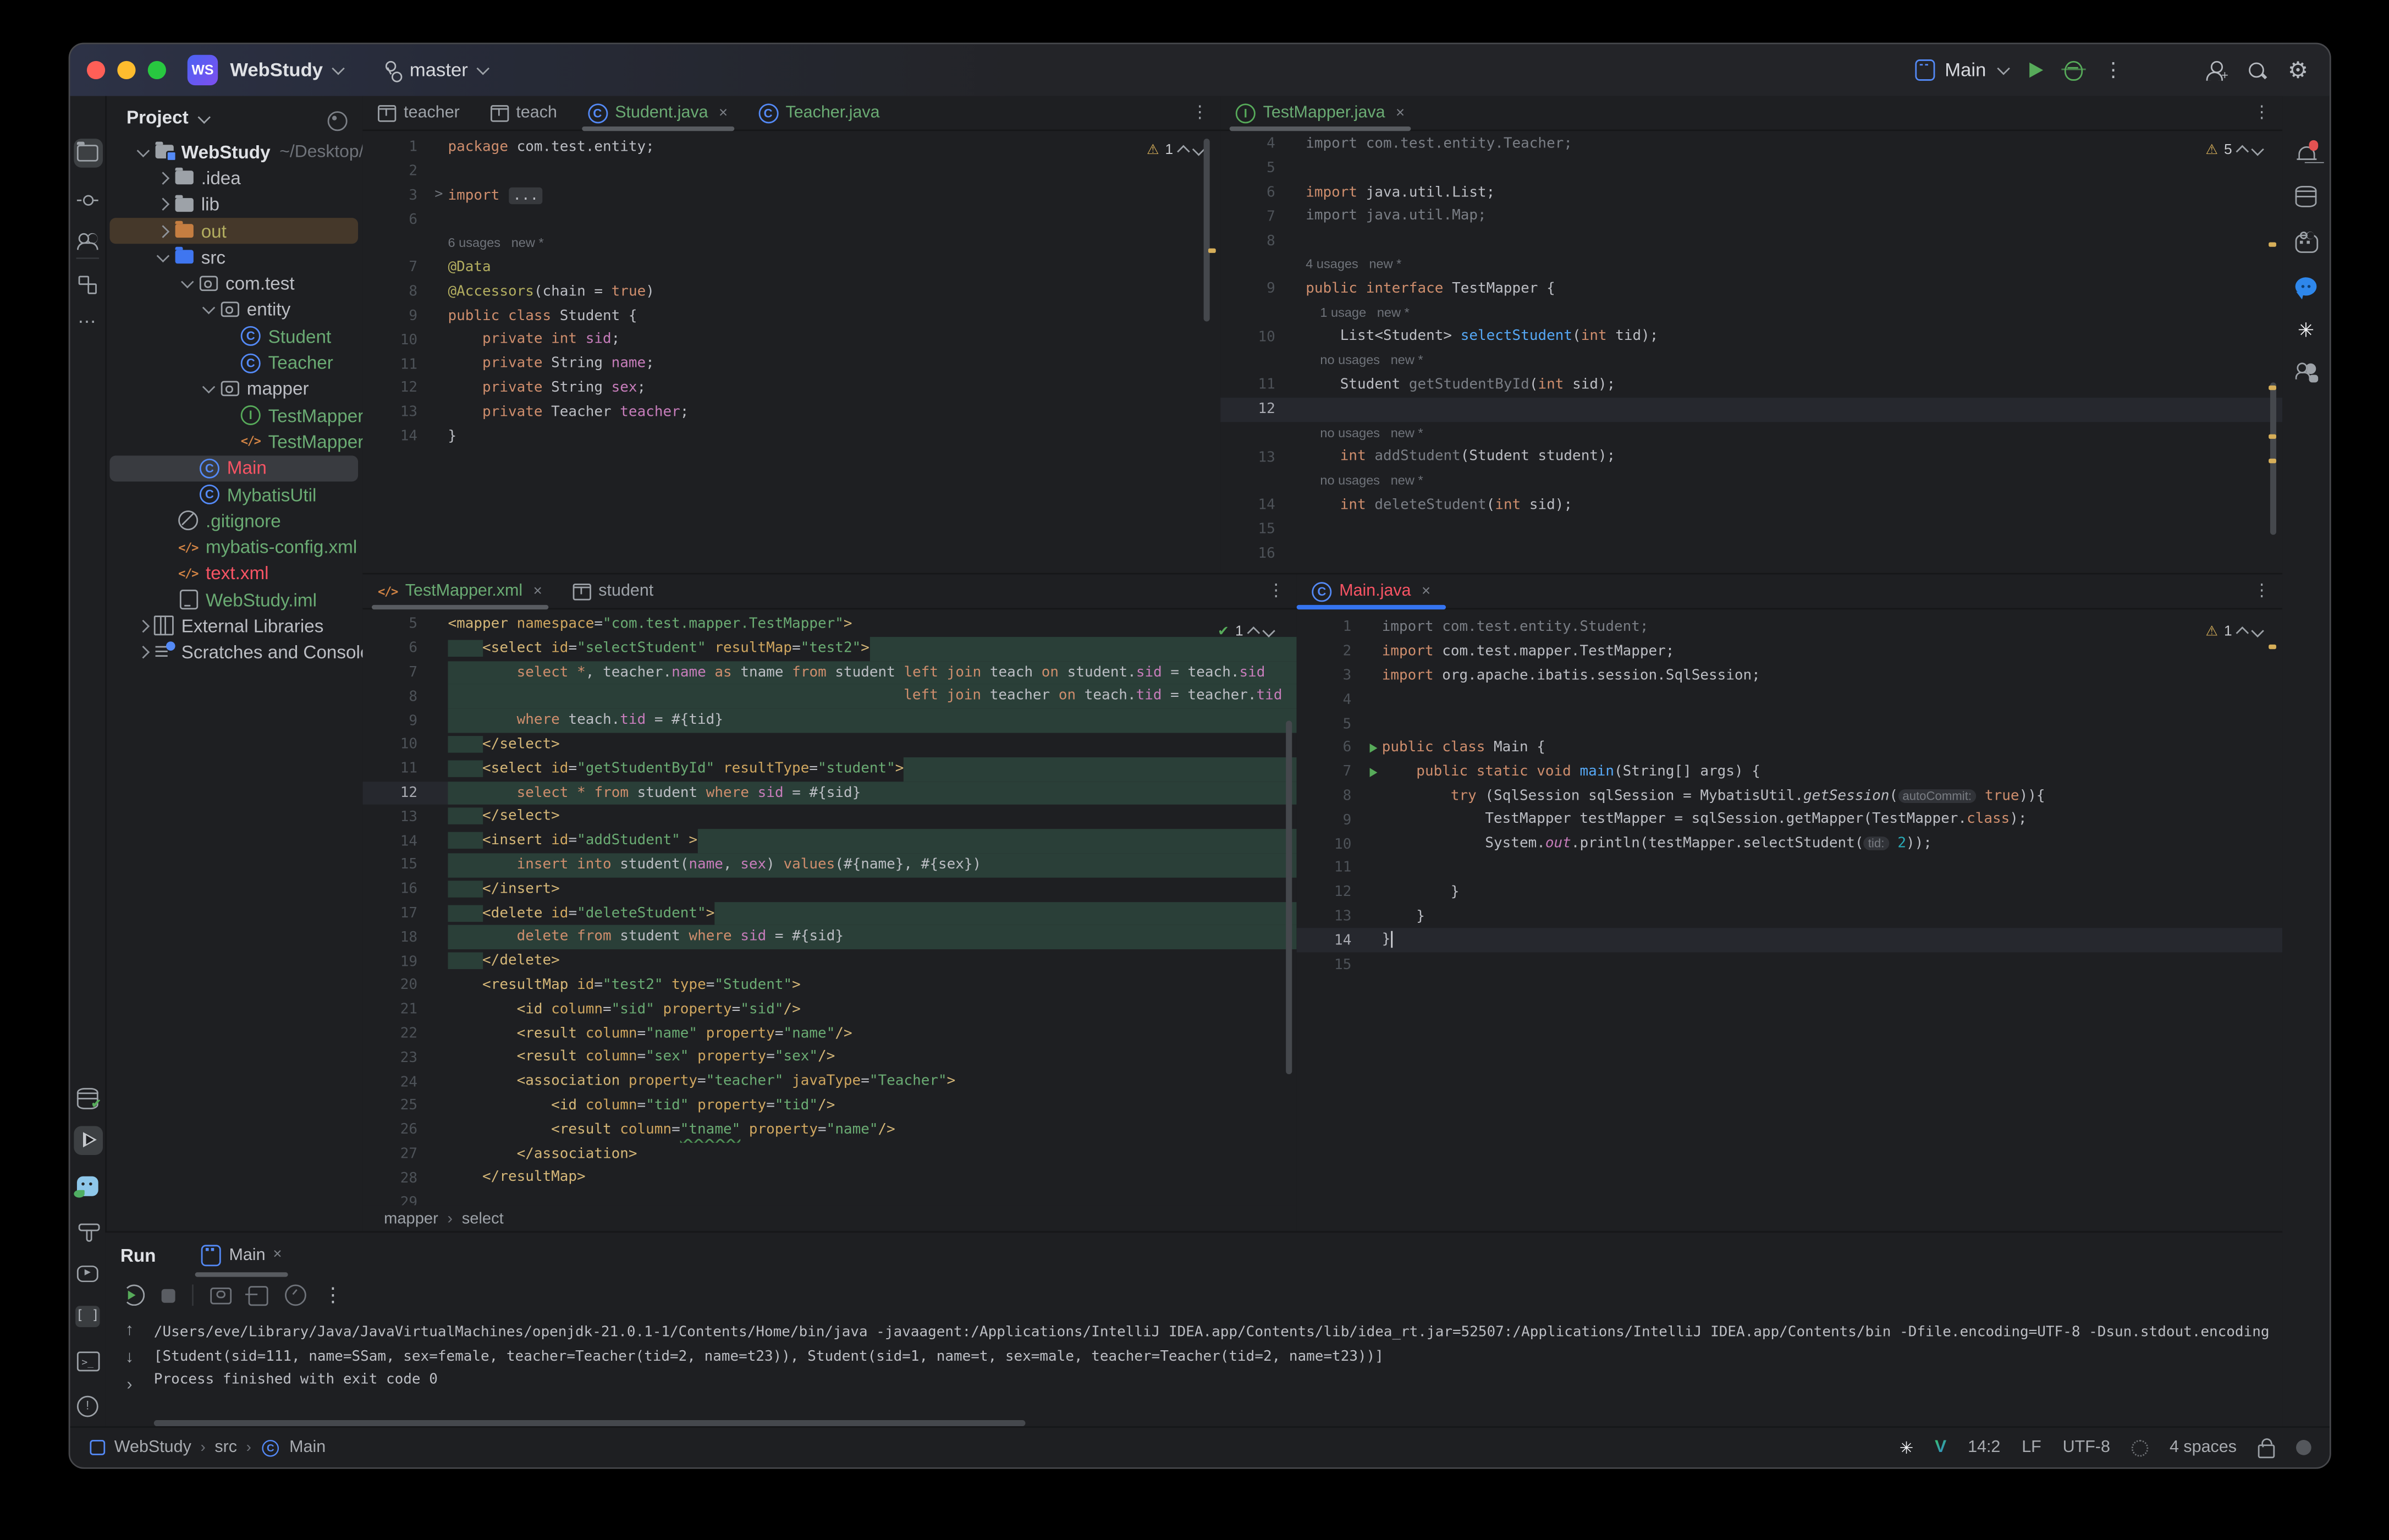 The height and width of the screenshot is (1540, 2389). Describe the element at coordinates (2307, 241) in the screenshot. I see `ai-assistant-button` at that location.